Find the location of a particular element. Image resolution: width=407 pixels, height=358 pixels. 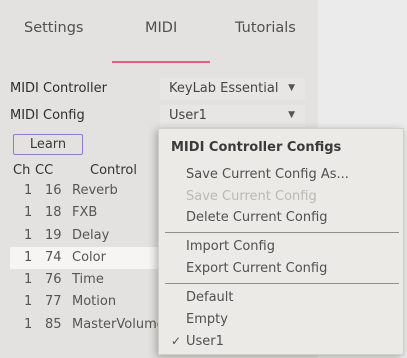

midi-controller-label: MIDI Controller is located at coordinates (58, 88).